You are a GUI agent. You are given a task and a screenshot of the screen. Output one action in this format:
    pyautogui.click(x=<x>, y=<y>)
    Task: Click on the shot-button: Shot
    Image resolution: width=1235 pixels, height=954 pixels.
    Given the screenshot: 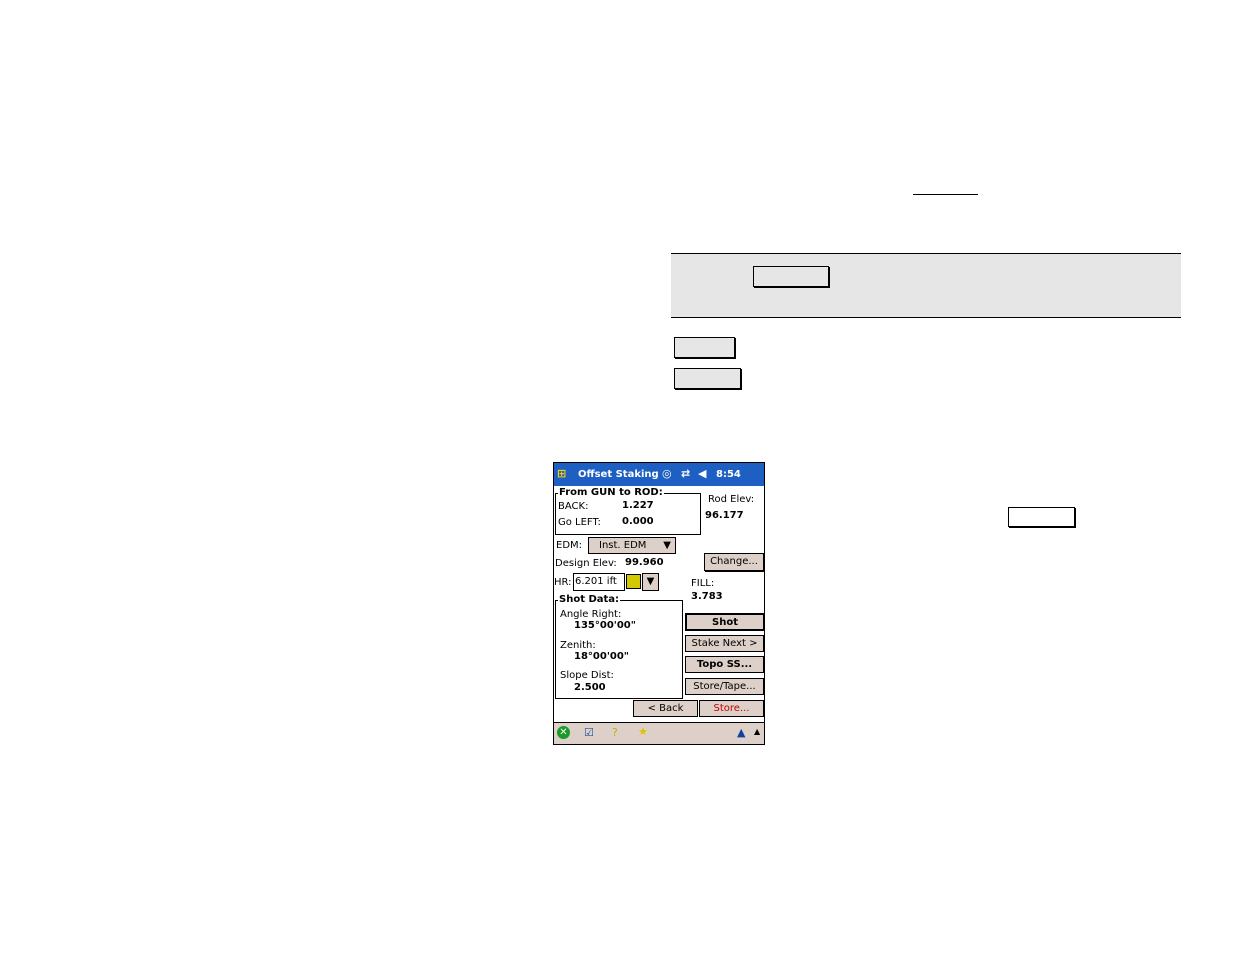 What is the action you would take?
    pyautogui.click(x=724, y=622)
    